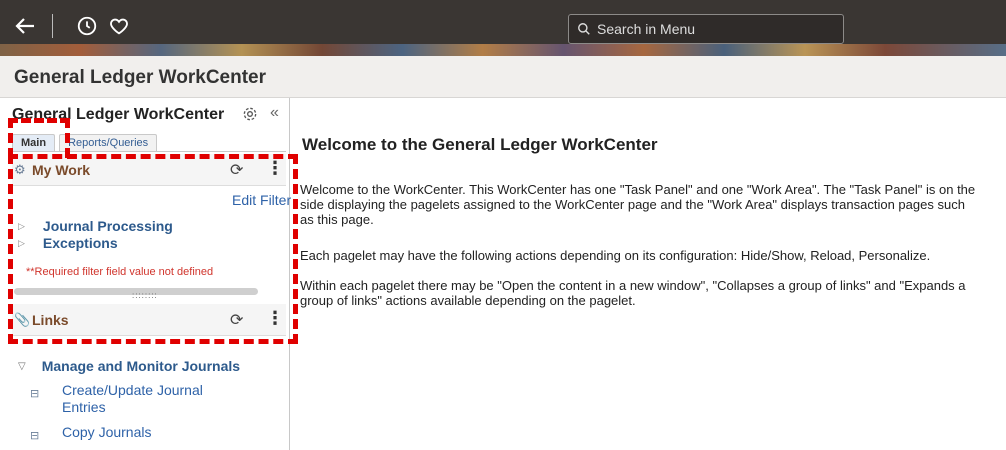 This screenshot has width=1006, height=450. I want to click on list-item-label: Journal Processing, so click(107, 226).